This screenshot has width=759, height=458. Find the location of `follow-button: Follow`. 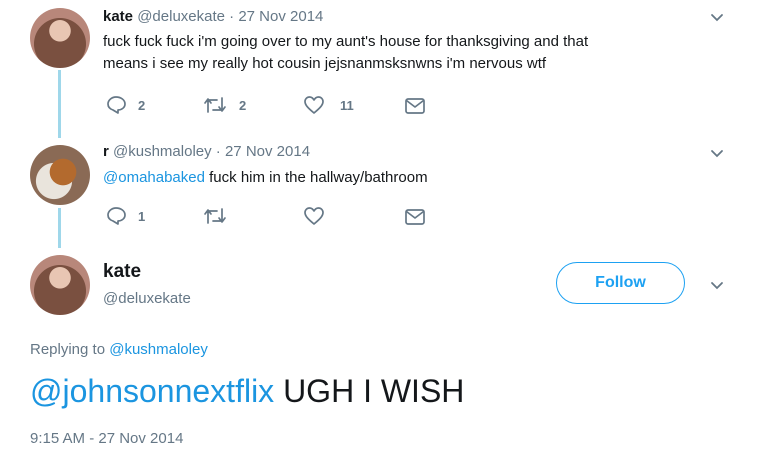

follow-button: Follow is located at coordinates (620, 283).